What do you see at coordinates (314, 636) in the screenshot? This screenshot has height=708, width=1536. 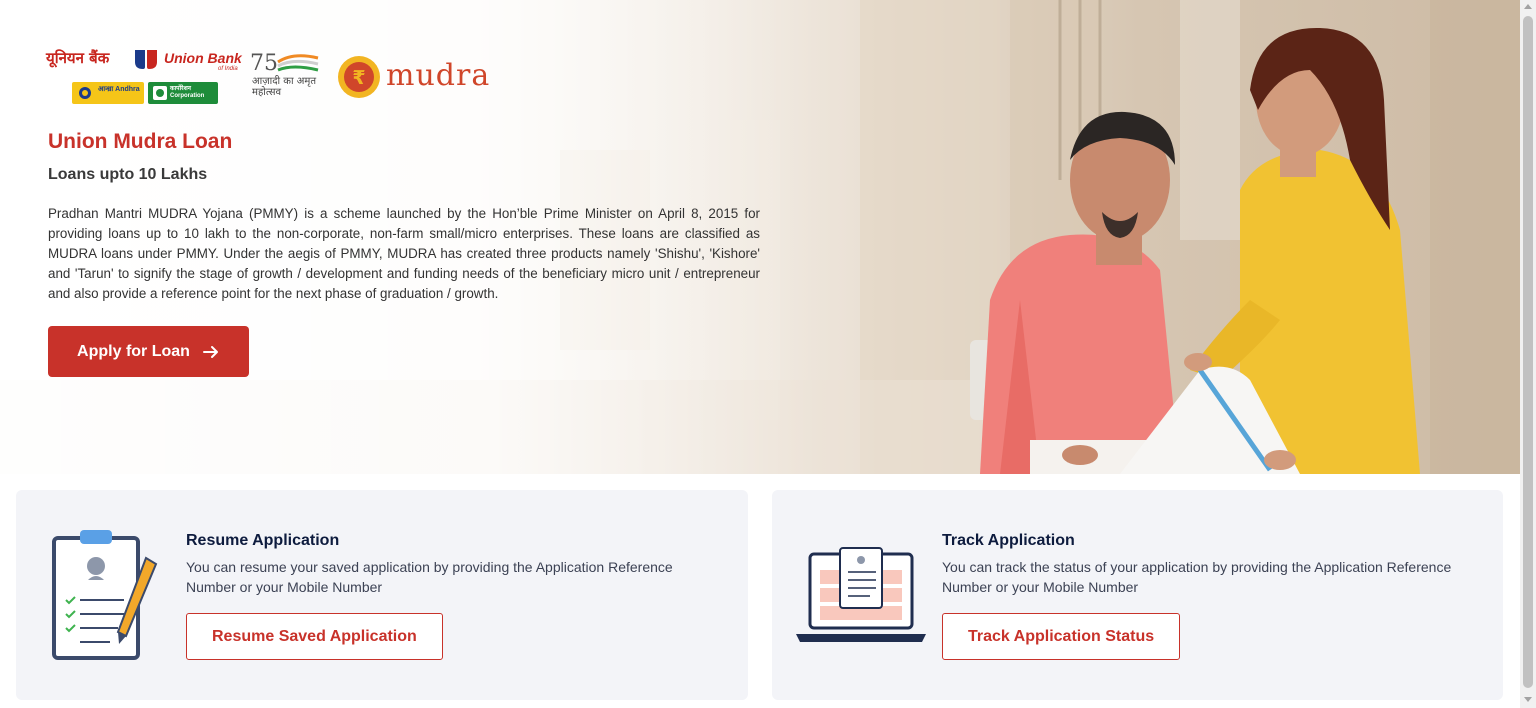 I see `resume-saved-application-button: Resume Saved Application` at bounding box center [314, 636].